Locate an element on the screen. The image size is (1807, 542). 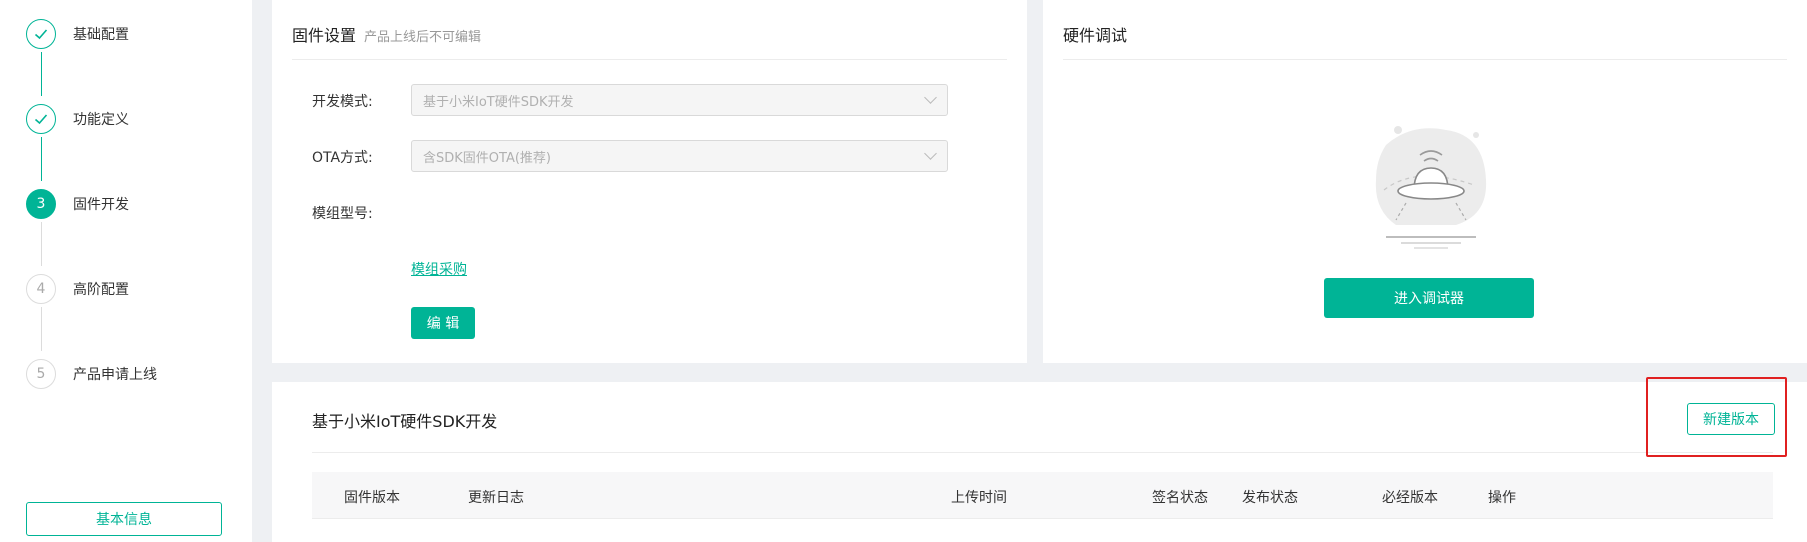
highlight-annotation is located at coordinates (1716, 417).